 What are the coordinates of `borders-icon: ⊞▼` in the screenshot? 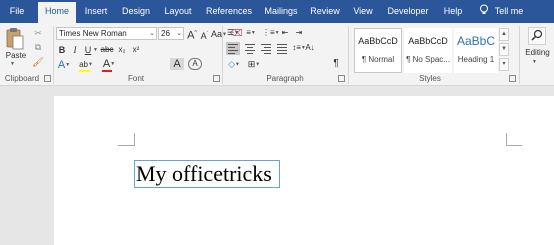 It's located at (254, 64).